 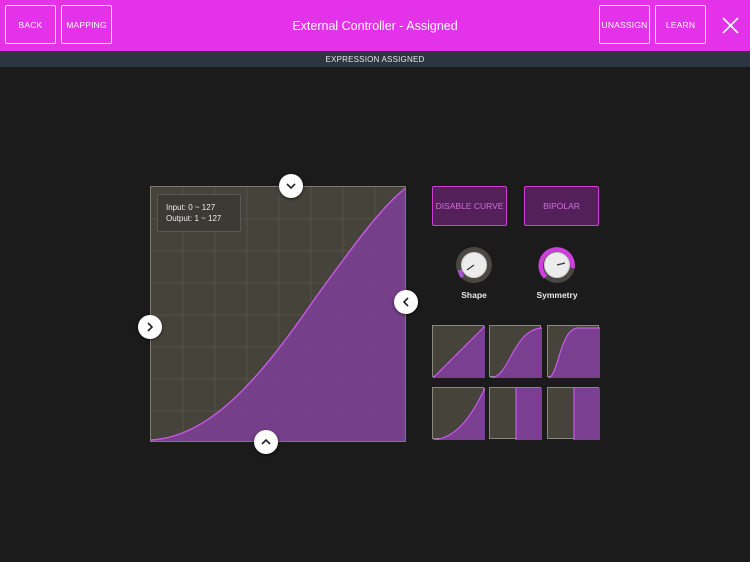 What do you see at coordinates (680, 24) in the screenshot?
I see `learn-button: LEARN` at bounding box center [680, 24].